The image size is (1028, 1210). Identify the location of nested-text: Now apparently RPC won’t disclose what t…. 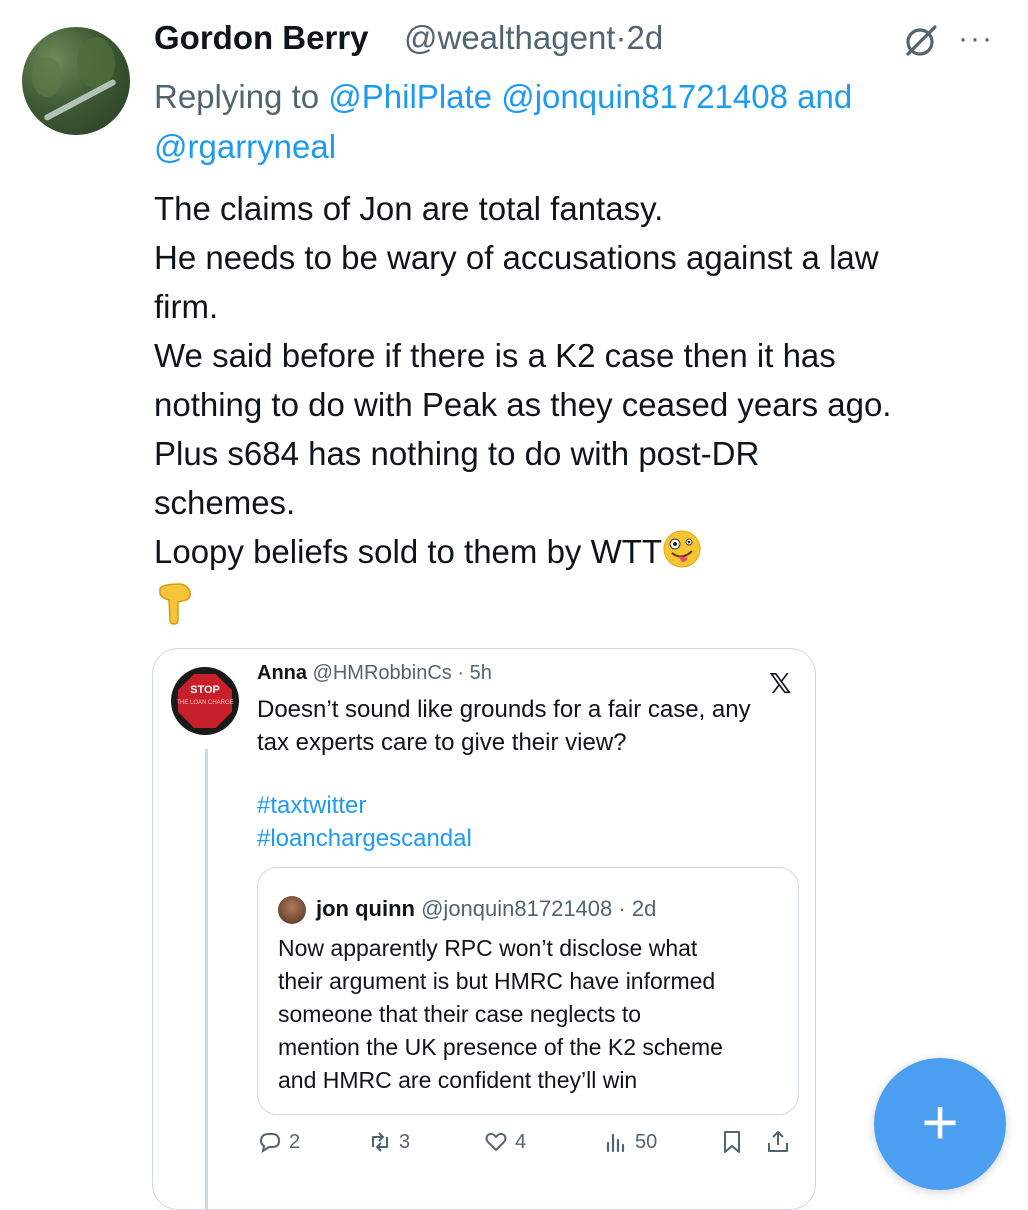
(500, 1014).